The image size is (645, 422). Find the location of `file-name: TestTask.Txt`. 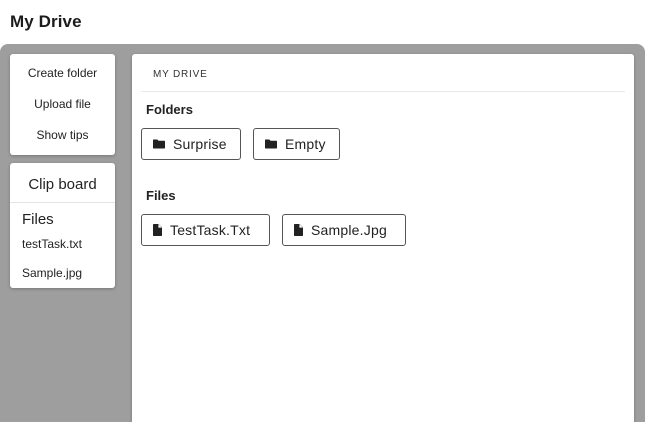

file-name: TestTask.Txt is located at coordinates (210, 230).